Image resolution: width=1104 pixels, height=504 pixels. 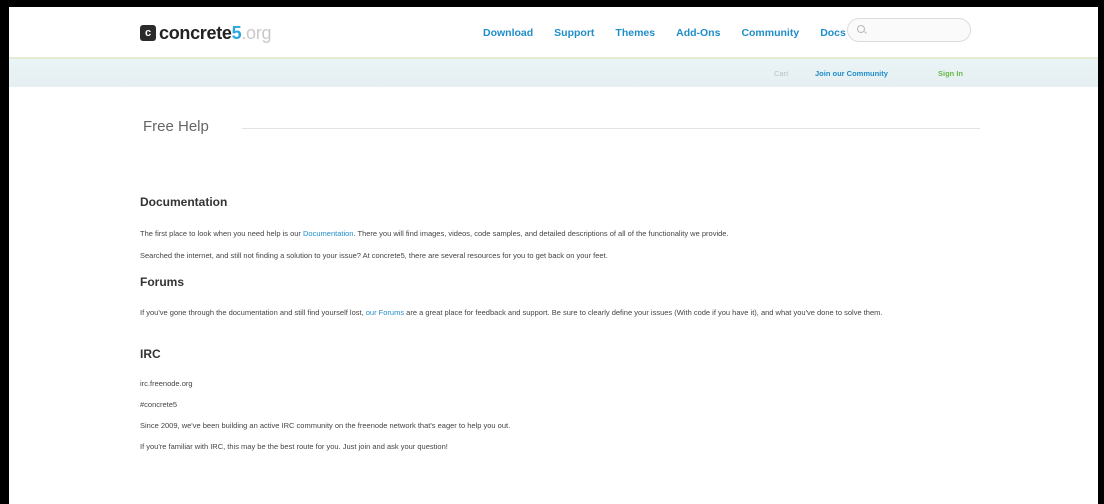 What do you see at coordinates (698, 33) in the screenshot?
I see `nav-addons: Add-Ons` at bounding box center [698, 33].